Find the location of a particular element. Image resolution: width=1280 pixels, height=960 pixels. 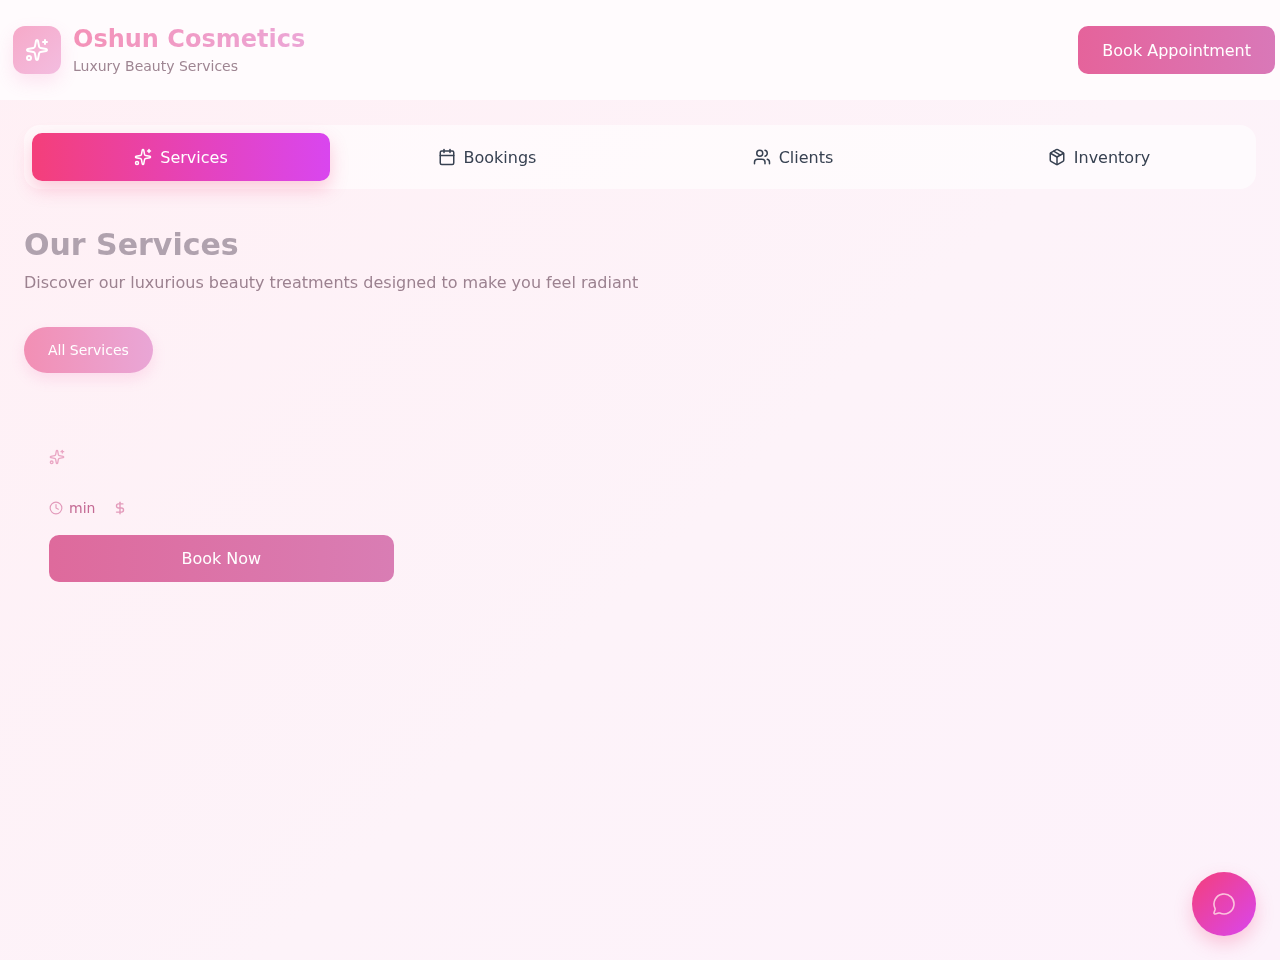

book-appointment-button: Book Appointment is located at coordinates (1176, 50).